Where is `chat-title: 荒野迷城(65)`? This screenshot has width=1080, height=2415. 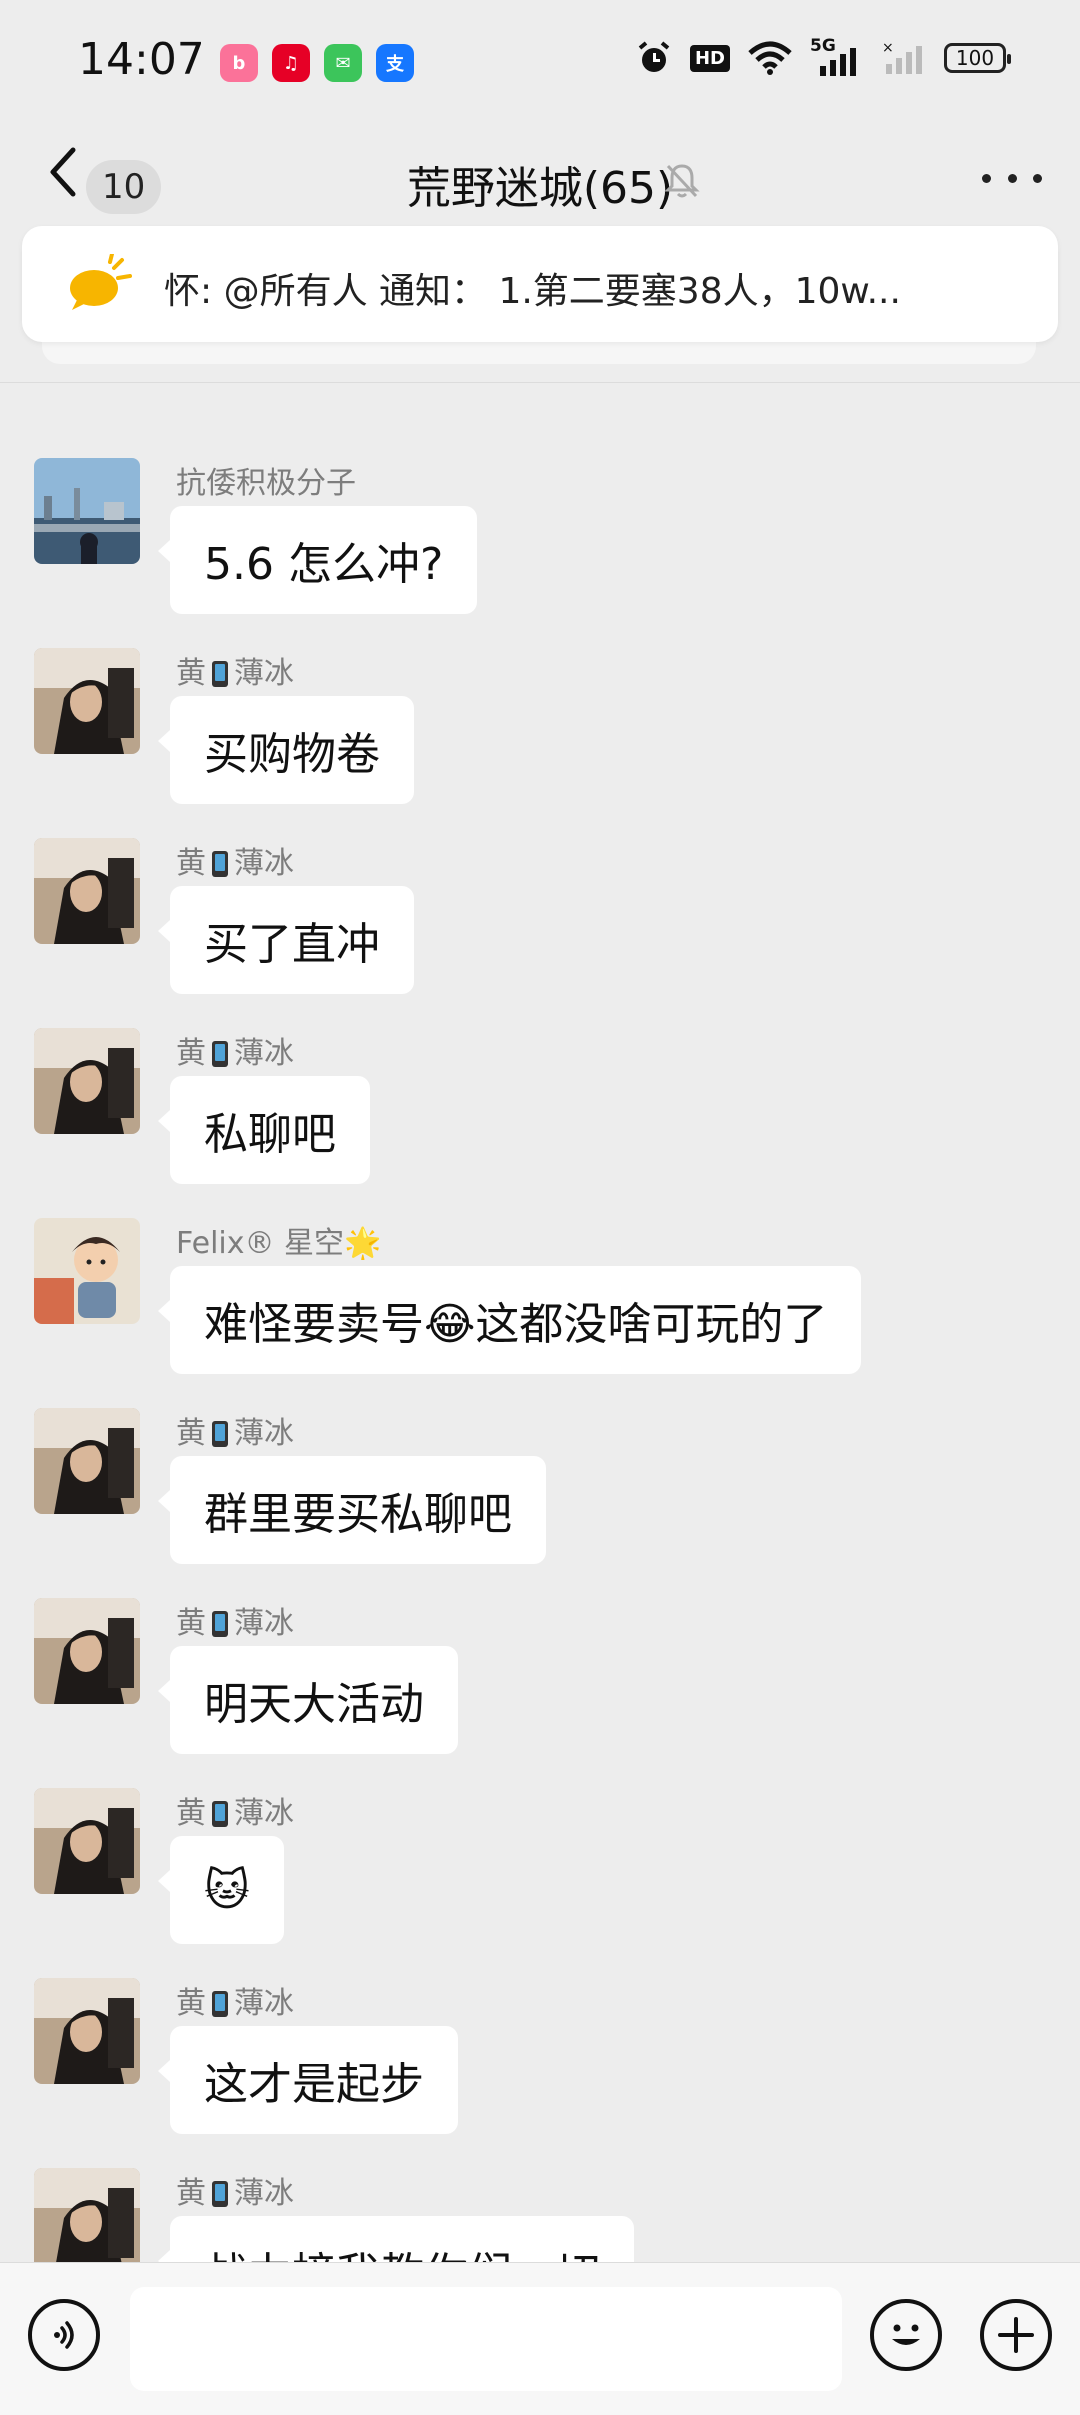 chat-title: 荒野迷城(65) is located at coordinates (540, 188).